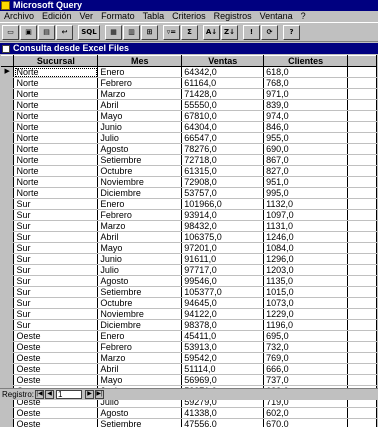 The width and height of the screenshot is (378, 427). Describe the element at coordinates (223, 160) in the screenshot. I see `table-cell: 72718,0` at that location.